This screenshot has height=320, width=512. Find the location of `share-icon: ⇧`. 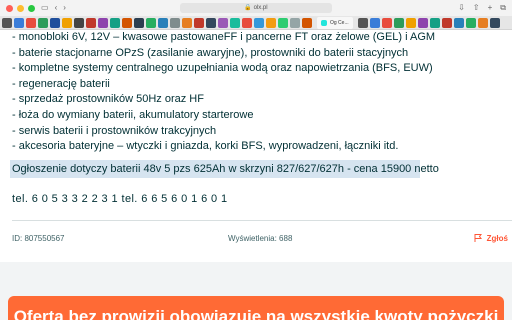

share-icon: ⇧ is located at coordinates (476, 8).